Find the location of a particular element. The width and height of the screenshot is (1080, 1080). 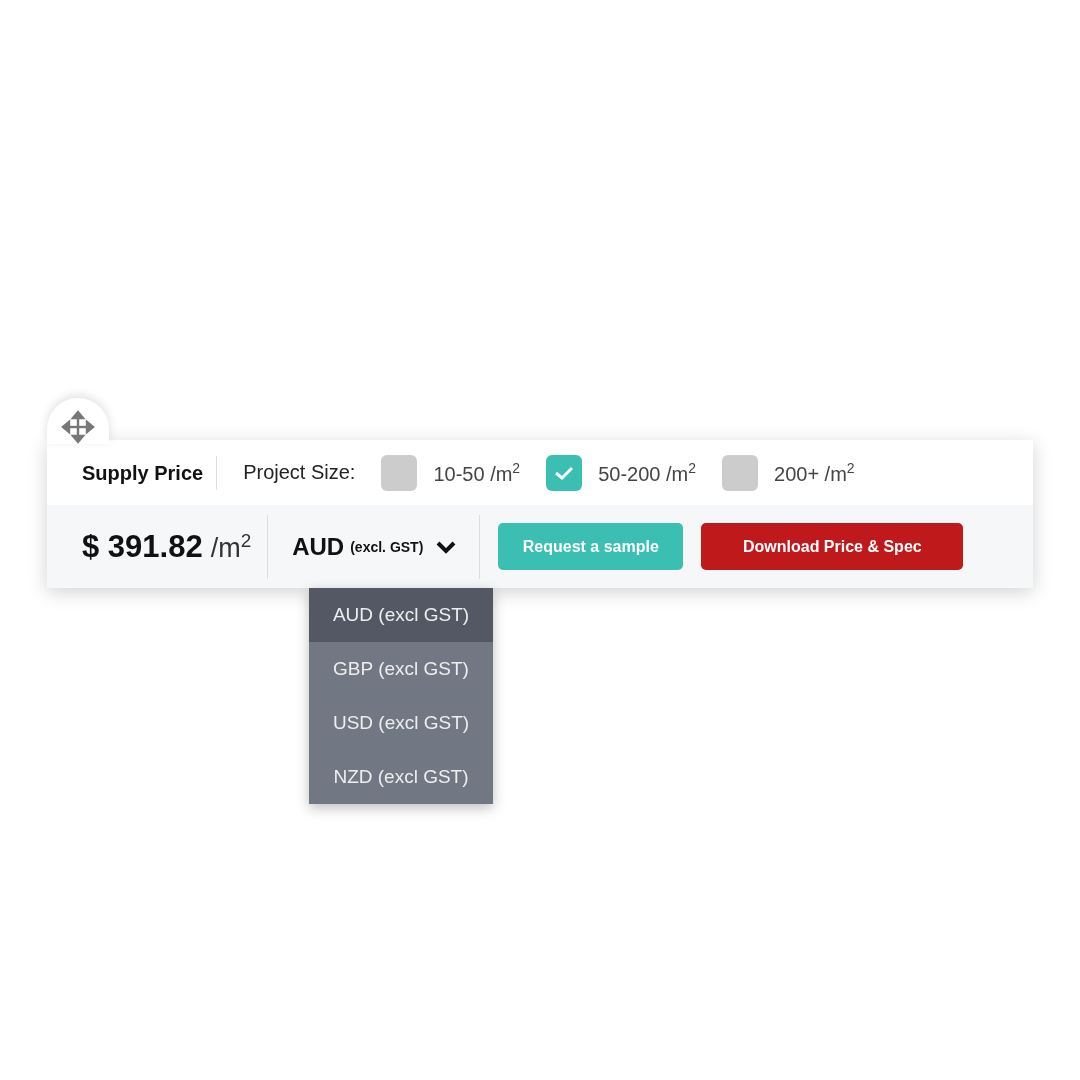

price-unit: /m$^{2}$ is located at coordinates (231, 546).